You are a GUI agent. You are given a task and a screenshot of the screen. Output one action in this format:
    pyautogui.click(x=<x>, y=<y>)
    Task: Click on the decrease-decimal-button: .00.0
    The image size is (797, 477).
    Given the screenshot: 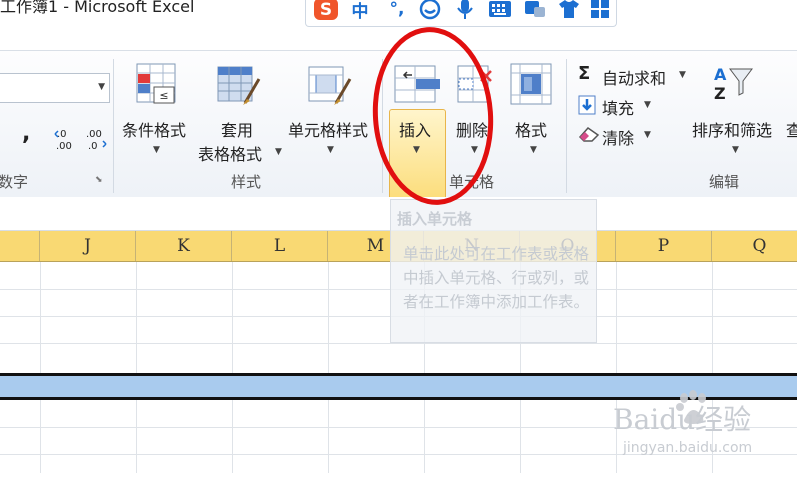 What is the action you would take?
    pyautogui.click(x=96, y=141)
    